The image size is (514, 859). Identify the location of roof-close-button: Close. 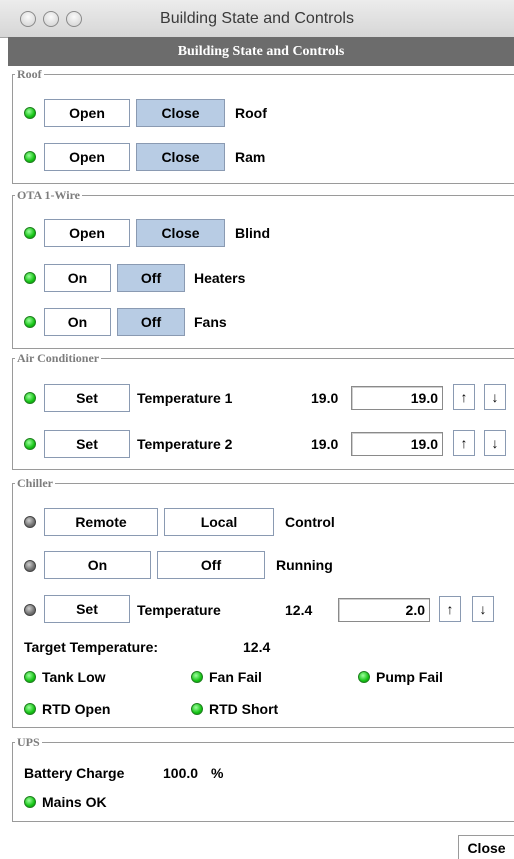
(180, 113).